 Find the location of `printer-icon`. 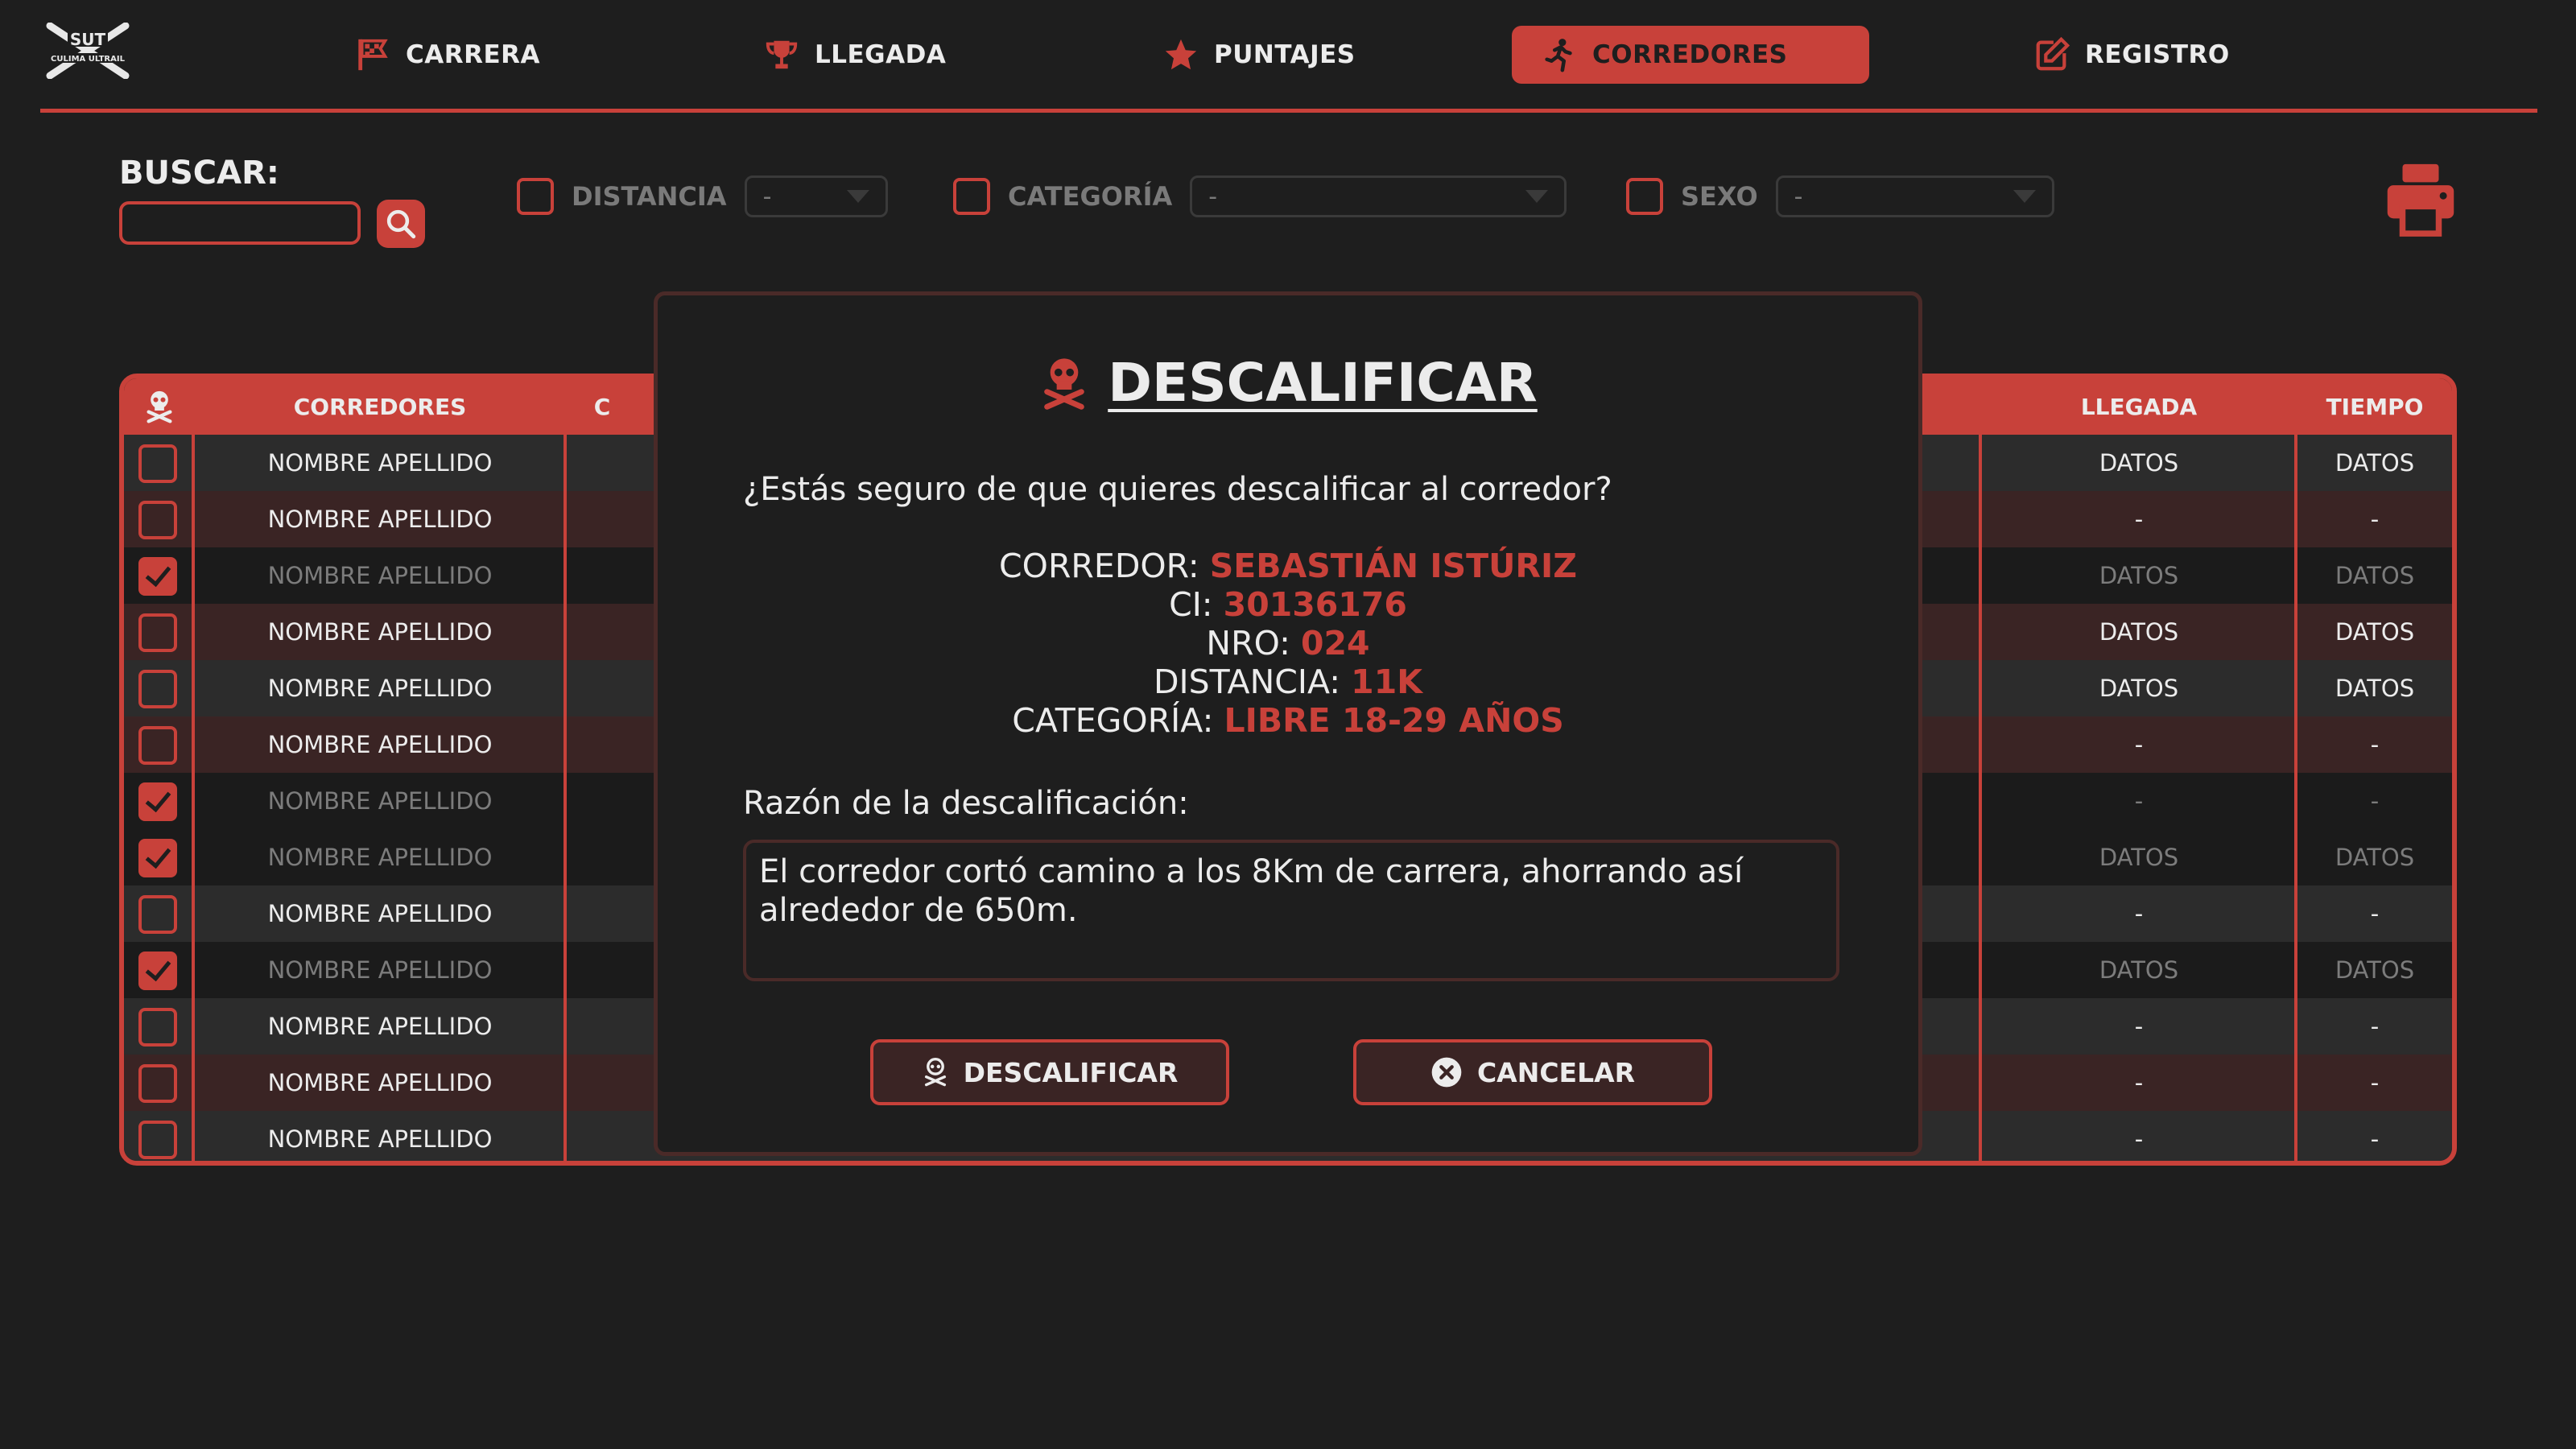

printer-icon is located at coordinates (2420, 199).